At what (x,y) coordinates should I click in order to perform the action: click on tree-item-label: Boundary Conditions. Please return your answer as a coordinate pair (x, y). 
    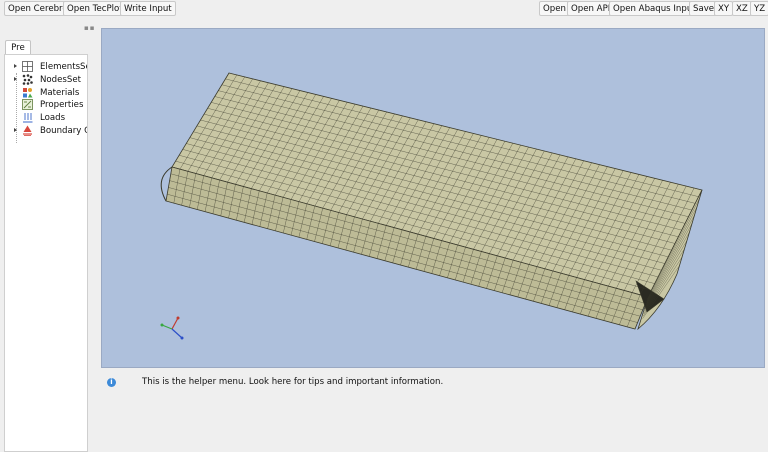
    Looking at the image, I should click on (63, 131).